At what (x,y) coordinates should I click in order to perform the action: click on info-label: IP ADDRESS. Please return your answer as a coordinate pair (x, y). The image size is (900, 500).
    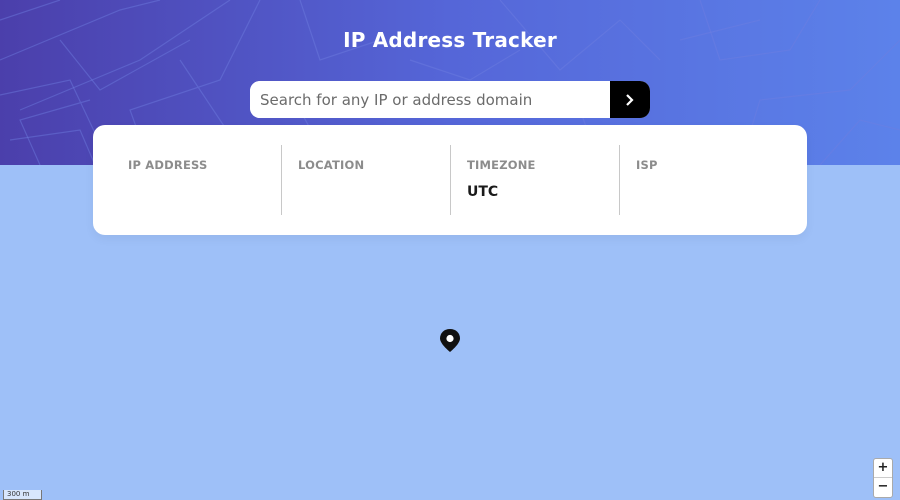
    Looking at the image, I should click on (168, 165).